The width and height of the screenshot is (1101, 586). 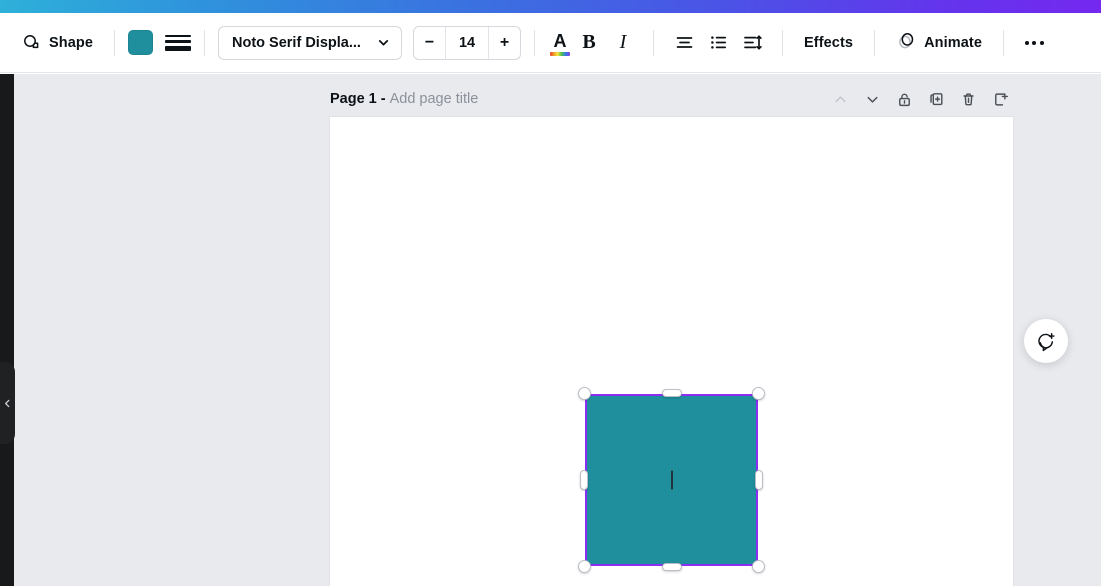 I want to click on border-weight-icon, so click(x=178, y=43).